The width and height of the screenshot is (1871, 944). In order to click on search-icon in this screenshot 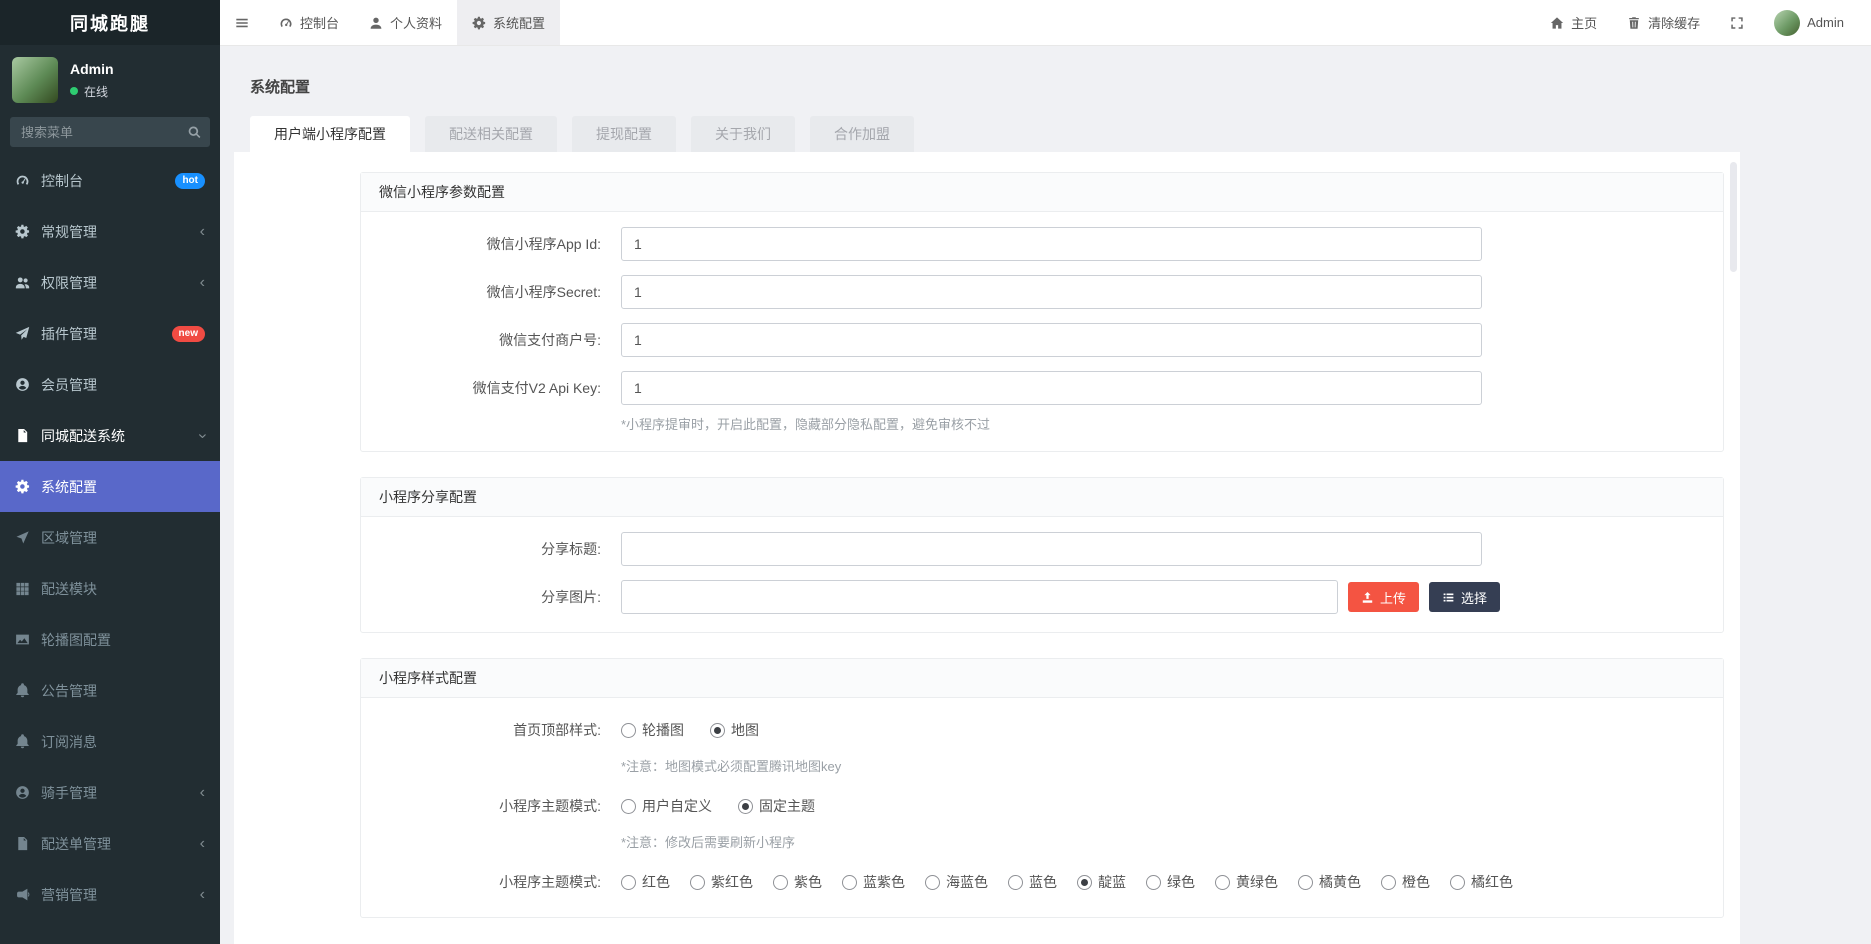, I will do `click(194, 132)`.